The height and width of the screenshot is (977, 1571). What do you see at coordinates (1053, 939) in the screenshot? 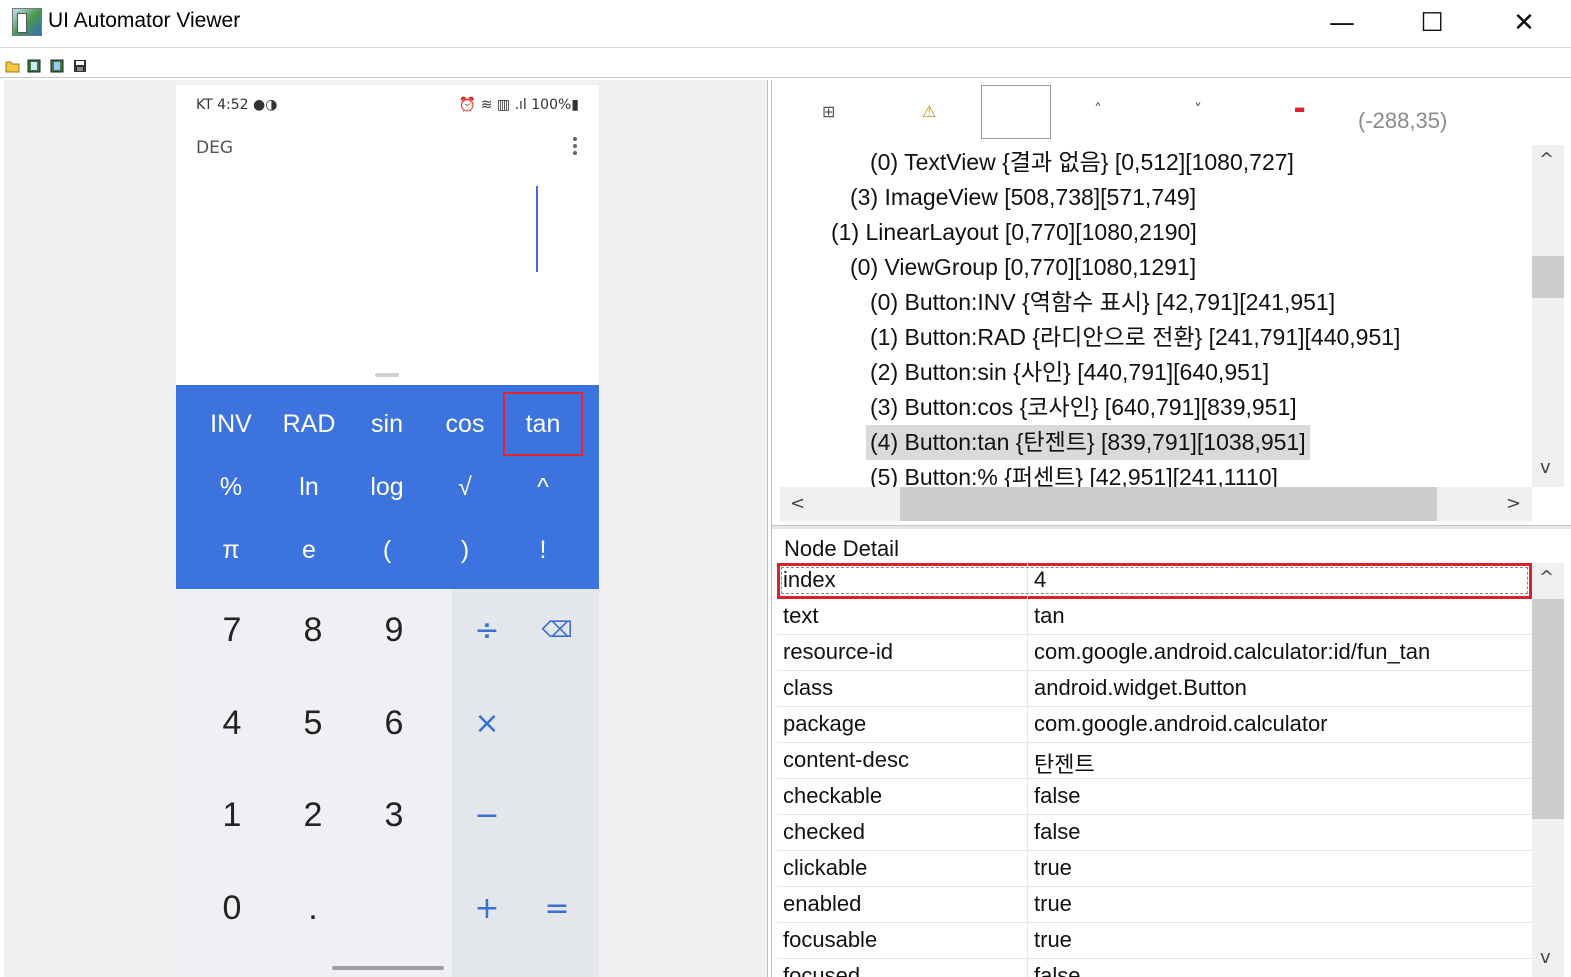
I see `property-value: true` at bounding box center [1053, 939].